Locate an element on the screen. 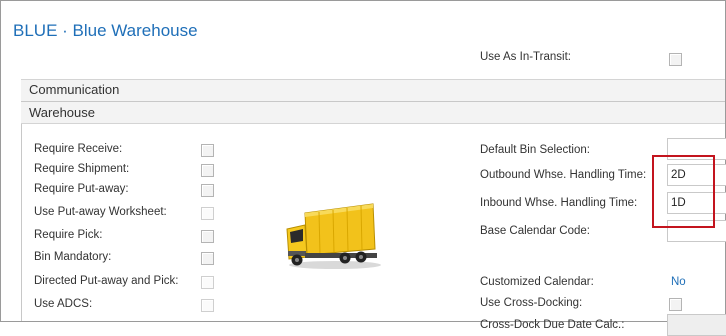 The height and width of the screenshot is (336, 726). customized-calendar-link: No is located at coordinates (678, 282).